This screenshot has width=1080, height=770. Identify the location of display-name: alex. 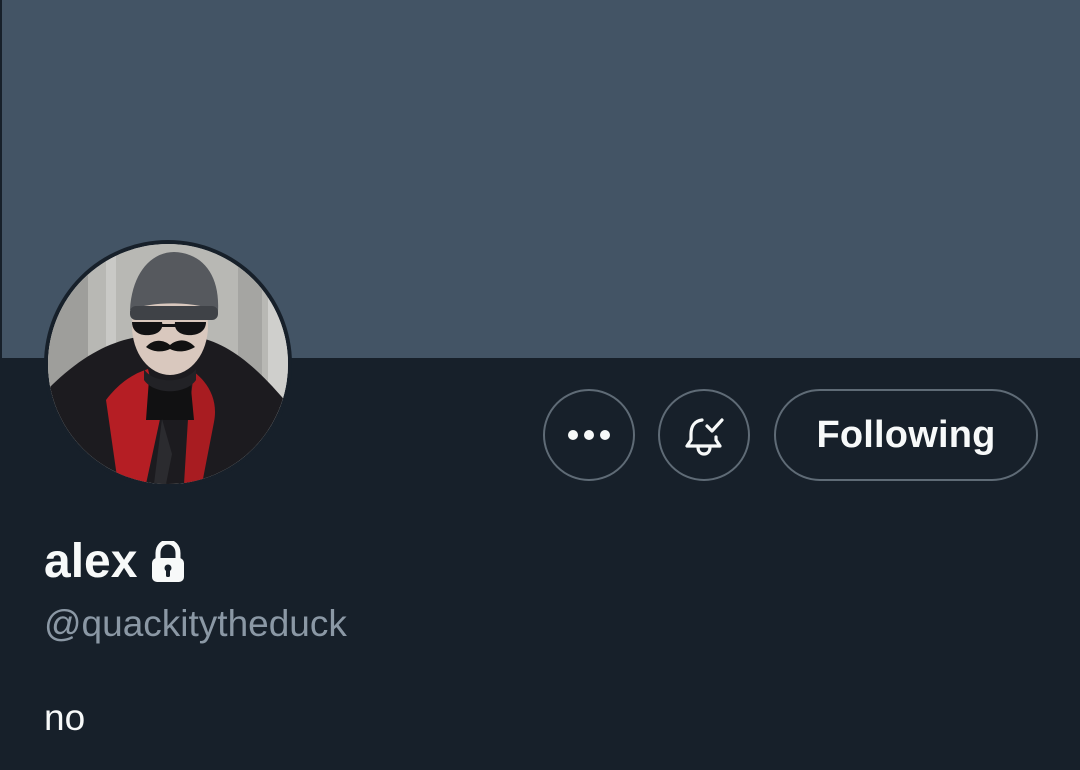
(91, 561).